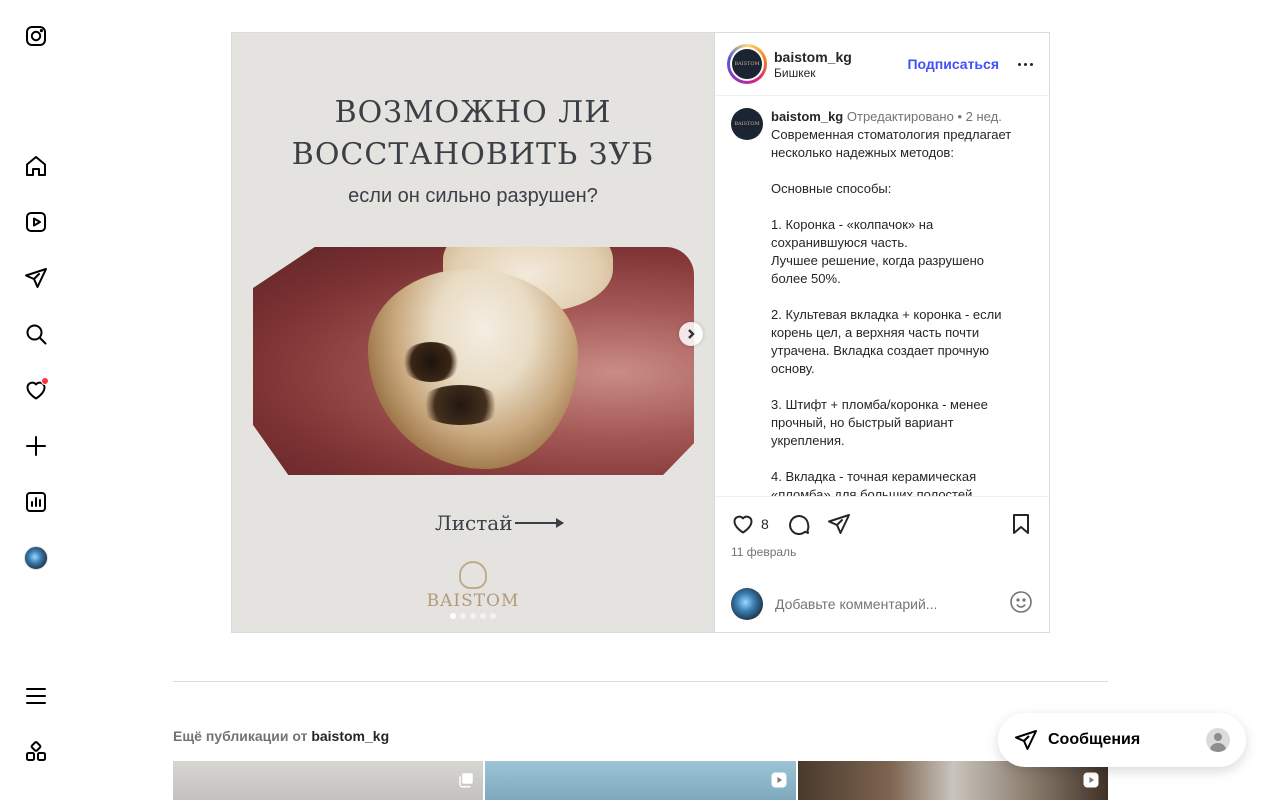 This screenshot has height=800, width=1280. What do you see at coordinates (862, 422) in the screenshot?
I see `caption-line: прочный, но быстрый вариант` at bounding box center [862, 422].